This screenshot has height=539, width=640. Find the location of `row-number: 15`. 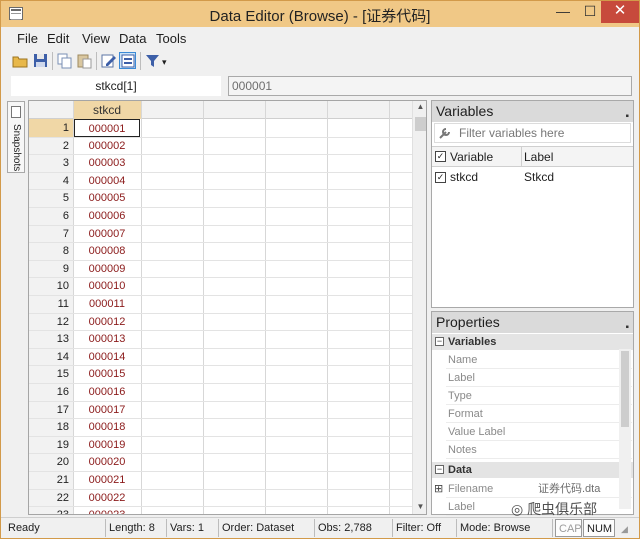

row-number: 15 is located at coordinates (49, 374).